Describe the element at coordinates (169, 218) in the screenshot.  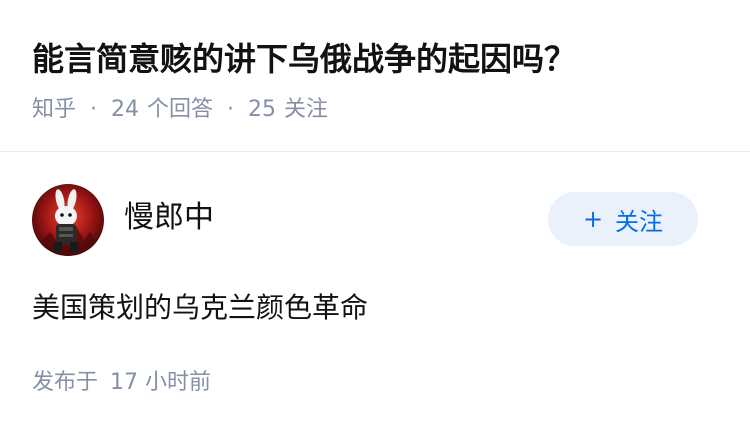
I see `author-name: 慢郎中` at that location.